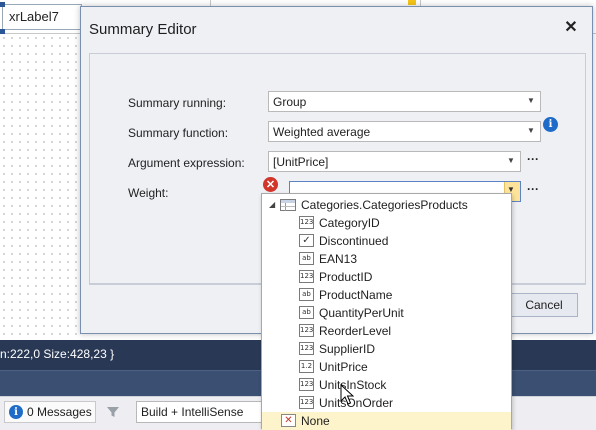 The image size is (596, 430). I want to click on messages-label: 0 Messages, so click(59, 412).